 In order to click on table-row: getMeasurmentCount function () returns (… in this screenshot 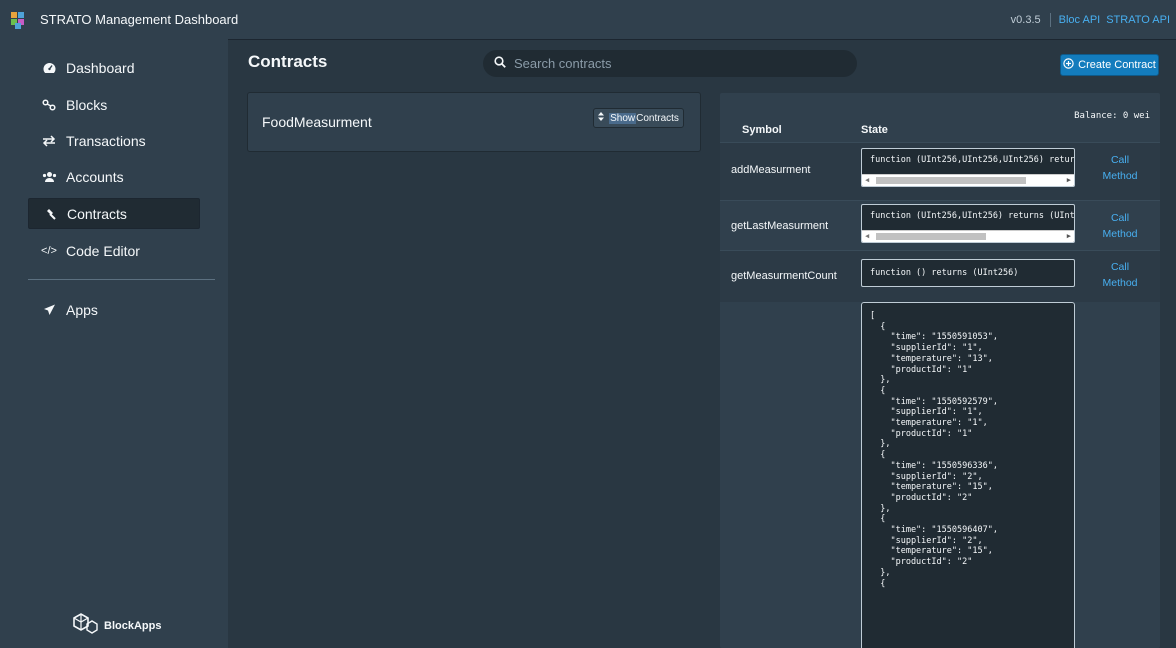, I will do `click(940, 276)`.